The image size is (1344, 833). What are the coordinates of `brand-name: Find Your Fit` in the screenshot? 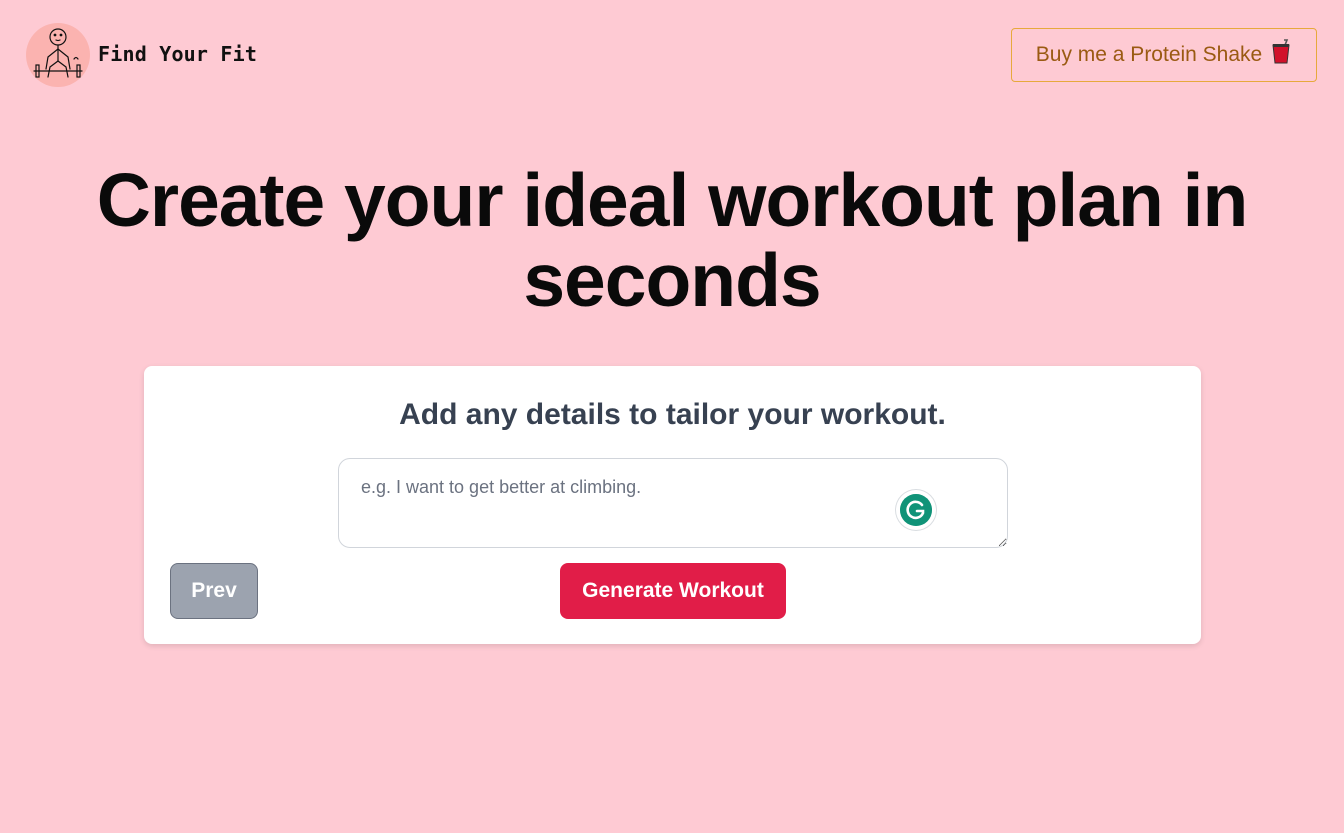 It's located at (178, 54).